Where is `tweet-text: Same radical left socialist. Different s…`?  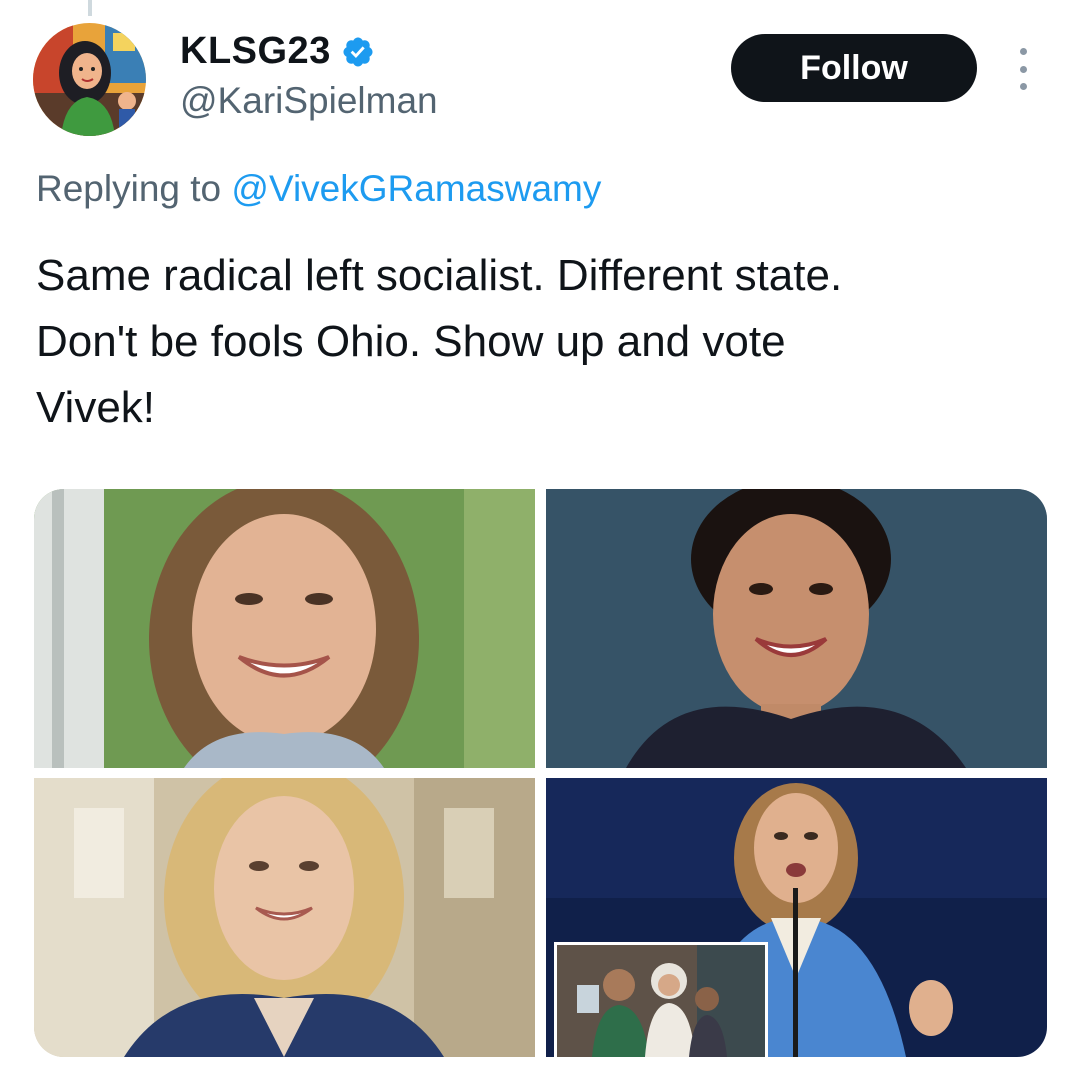 tweet-text: Same radical left socialist. Different s… is located at coordinates (439, 341).